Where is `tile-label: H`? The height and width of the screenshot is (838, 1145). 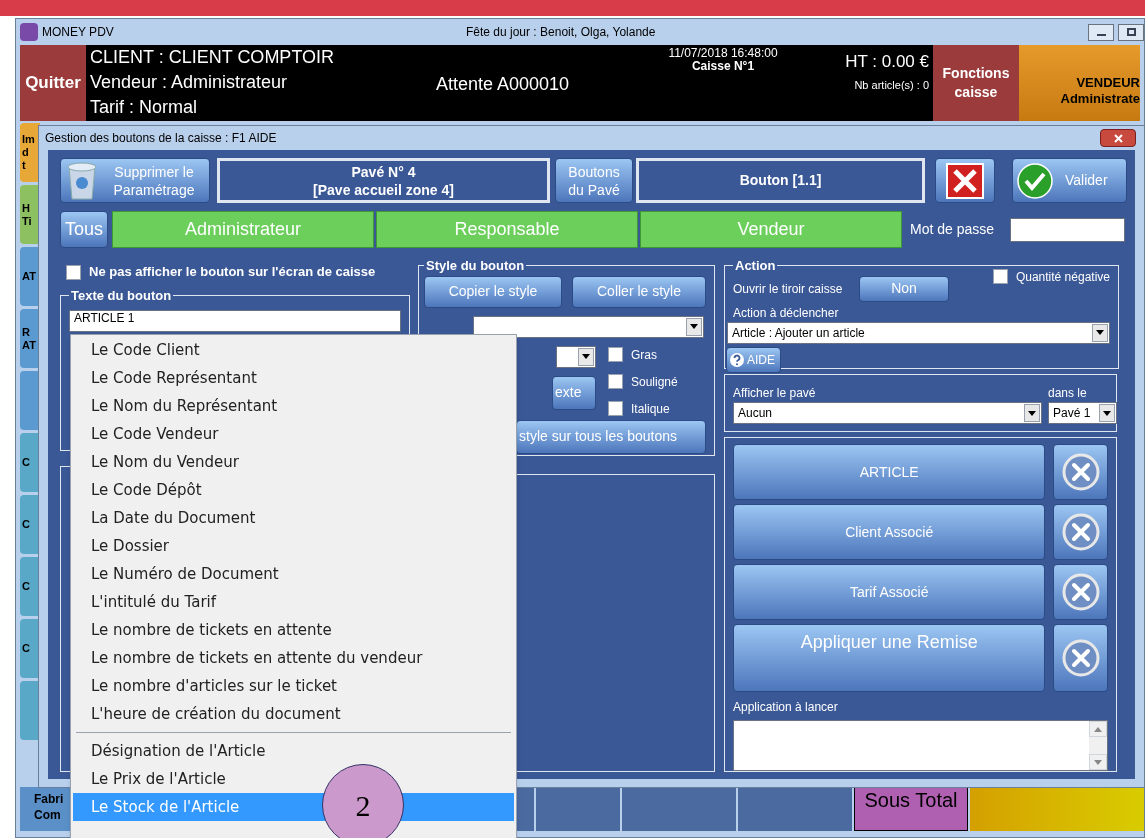 tile-label: H is located at coordinates (26, 208).